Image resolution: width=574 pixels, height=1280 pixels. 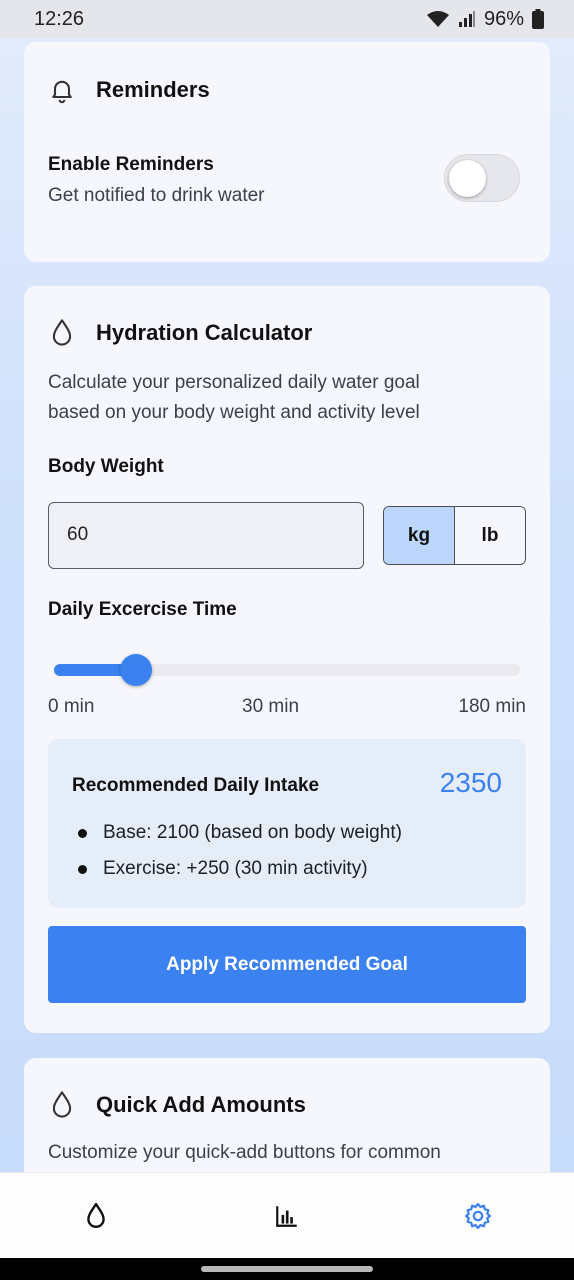 I want to click on enable-reminders-label: Enable Reminders, so click(x=131, y=164).